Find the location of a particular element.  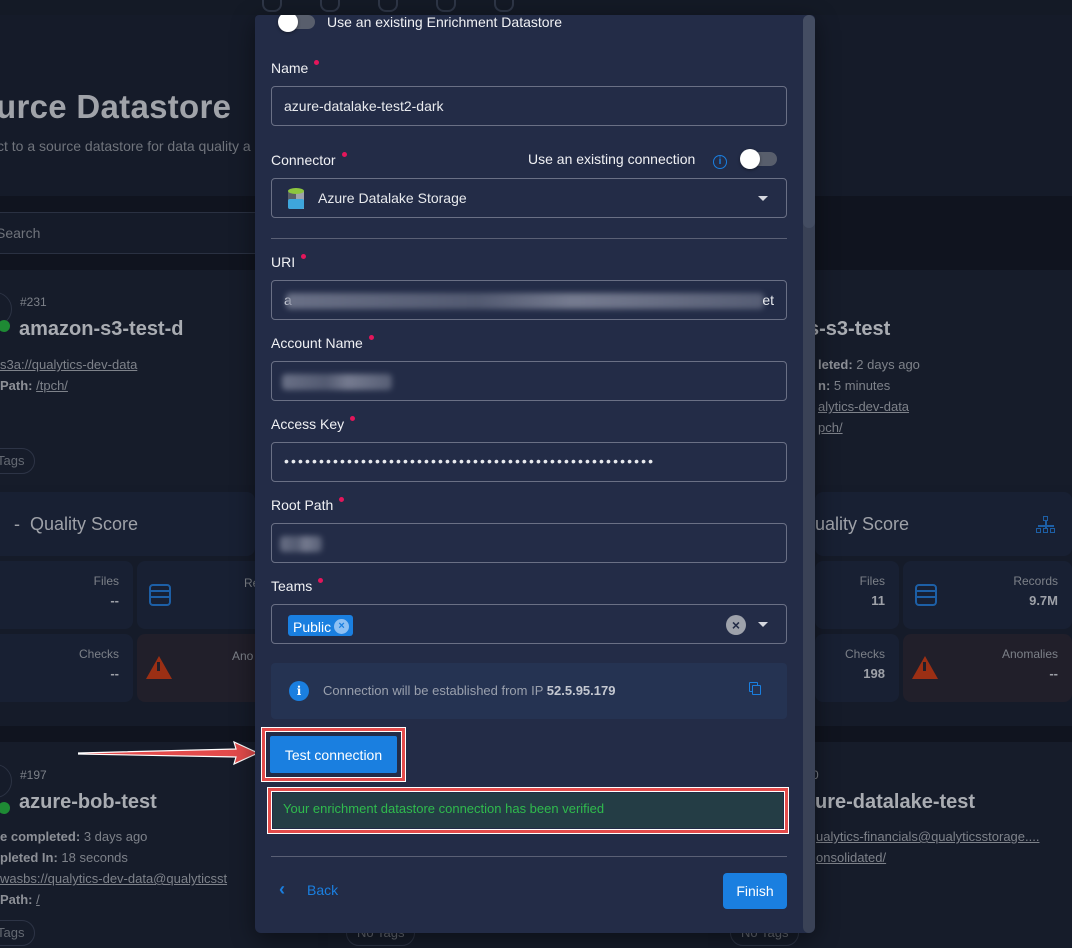

back-button: ‹ Back is located at coordinates (308, 889).